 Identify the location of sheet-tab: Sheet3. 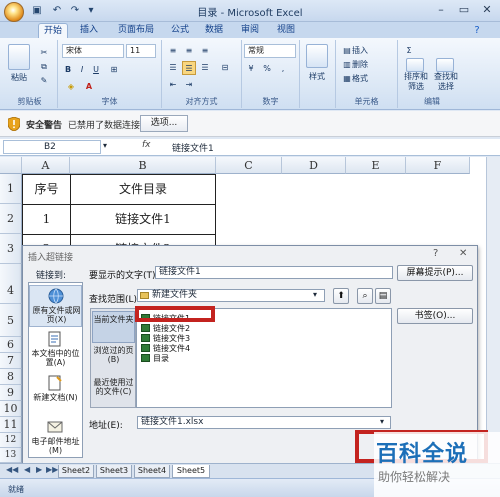
(114, 471).